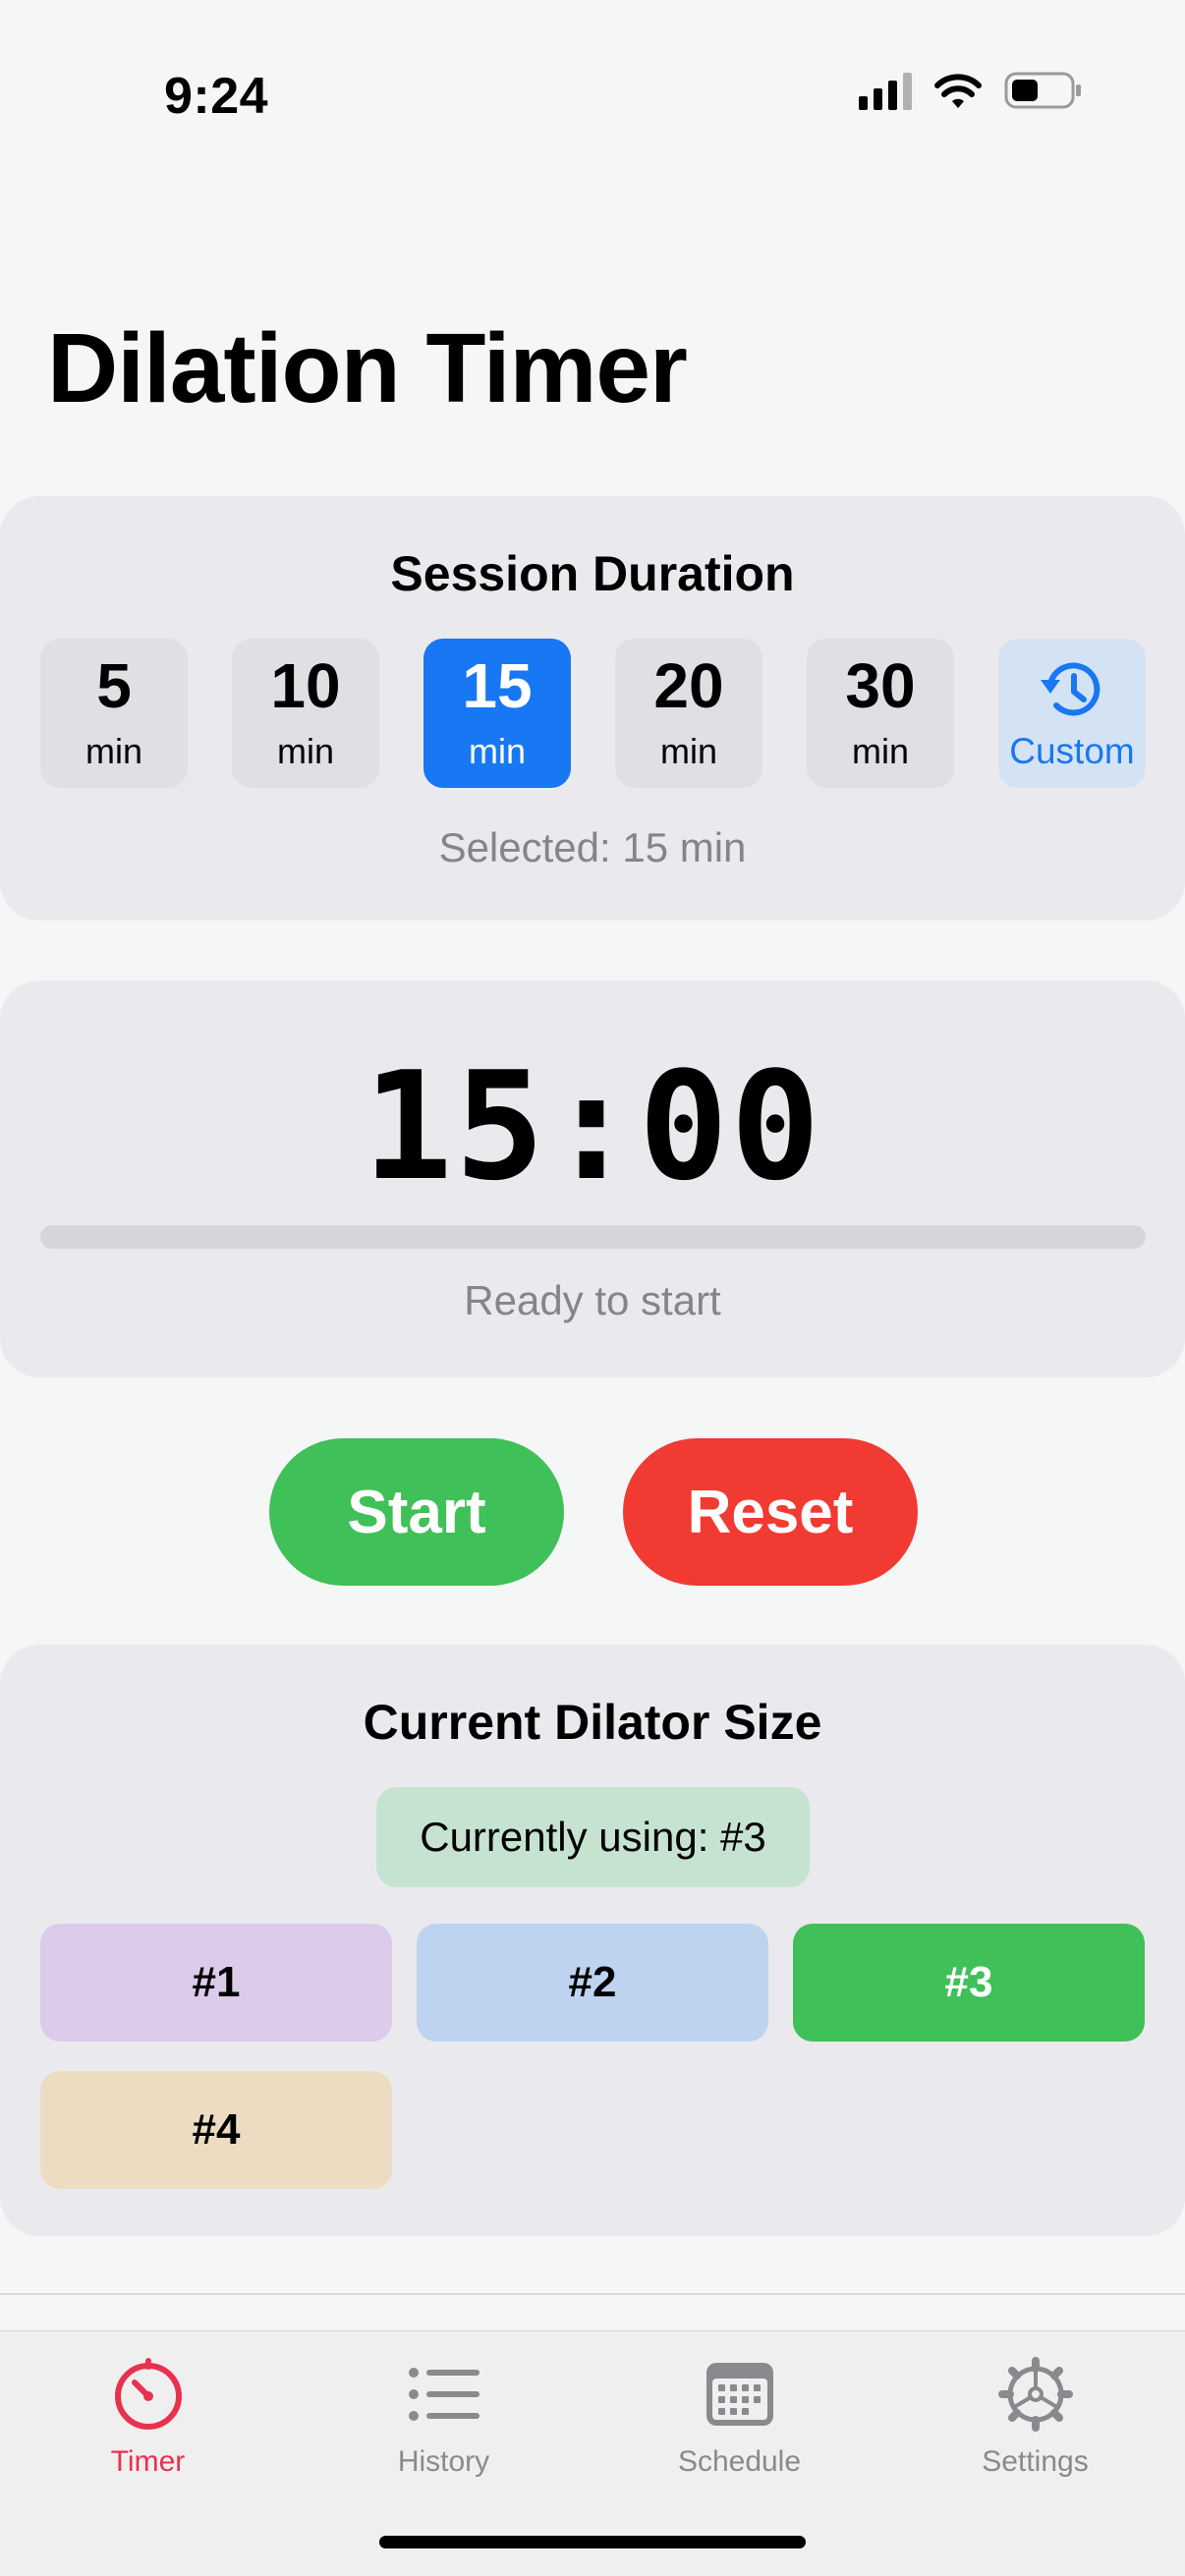 Image resolution: width=1185 pixels, height=2576 pixels. What do you see at coordinates (592, 847) in the screenshot?
I see `selected-duration-text: Selected: 15 min` at bounding box center [592, 847].